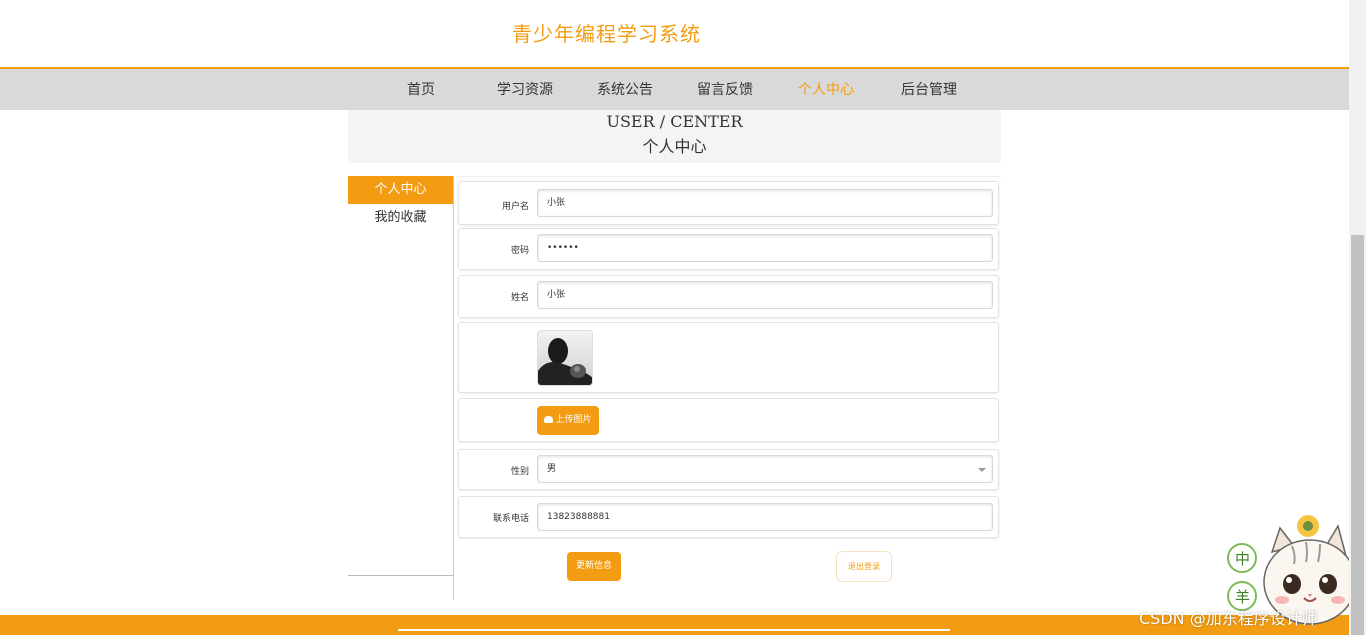 This screenshot has width=1366, height=635. I want to click on password-input: ••••••, so click(765, 248).